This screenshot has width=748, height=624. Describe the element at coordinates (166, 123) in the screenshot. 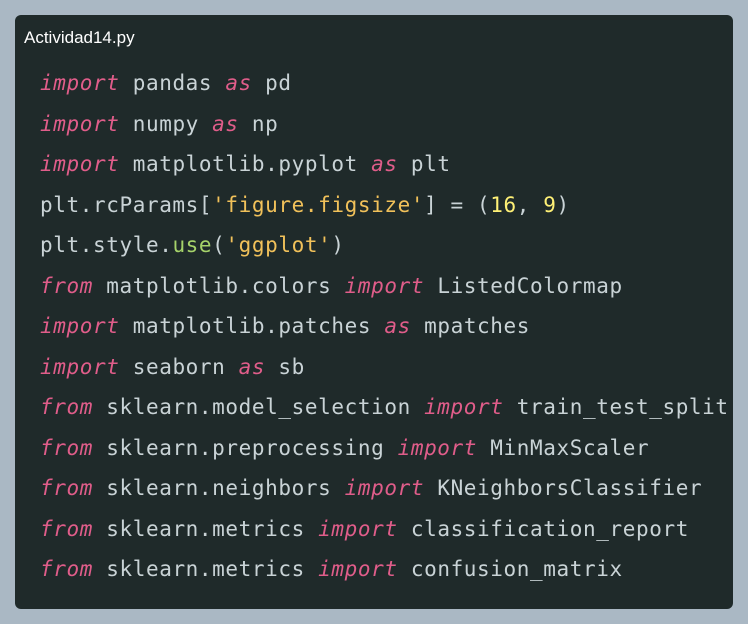

I see `code-token-plain: numpy` at that location.